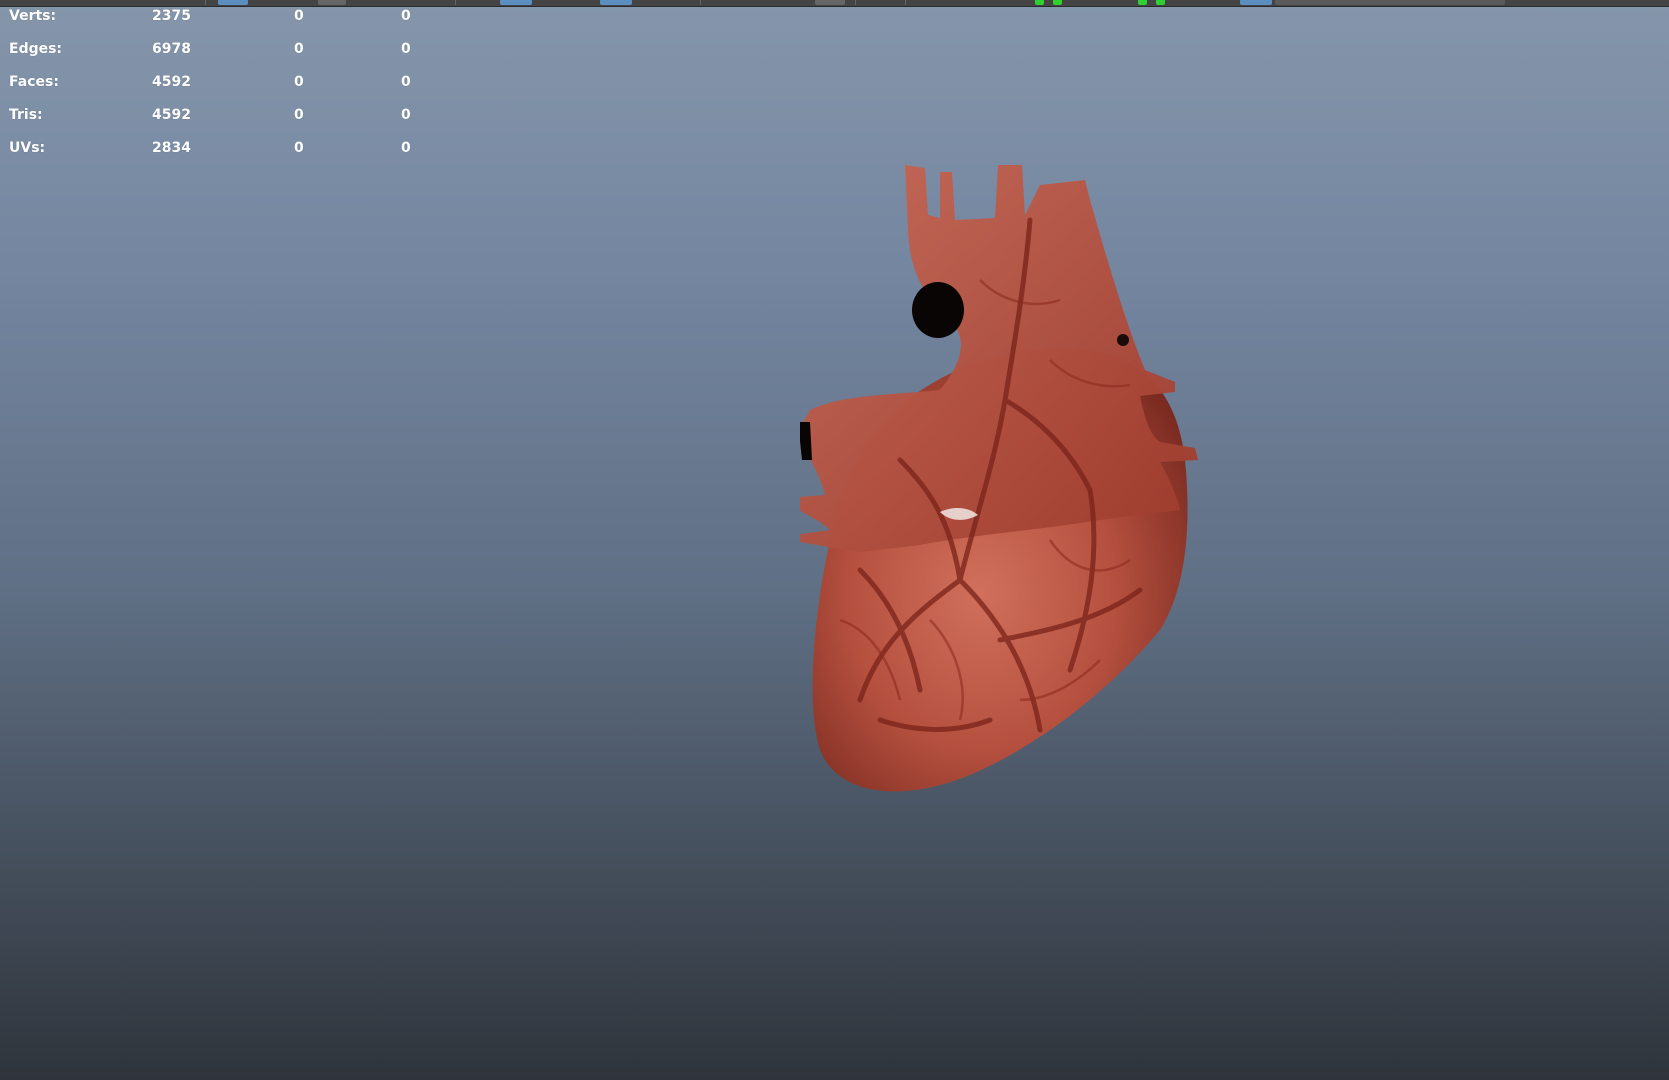  Describe the element at coordinates (33, 16) in the screenshot. I see `hud-label: Verts:` at that location.